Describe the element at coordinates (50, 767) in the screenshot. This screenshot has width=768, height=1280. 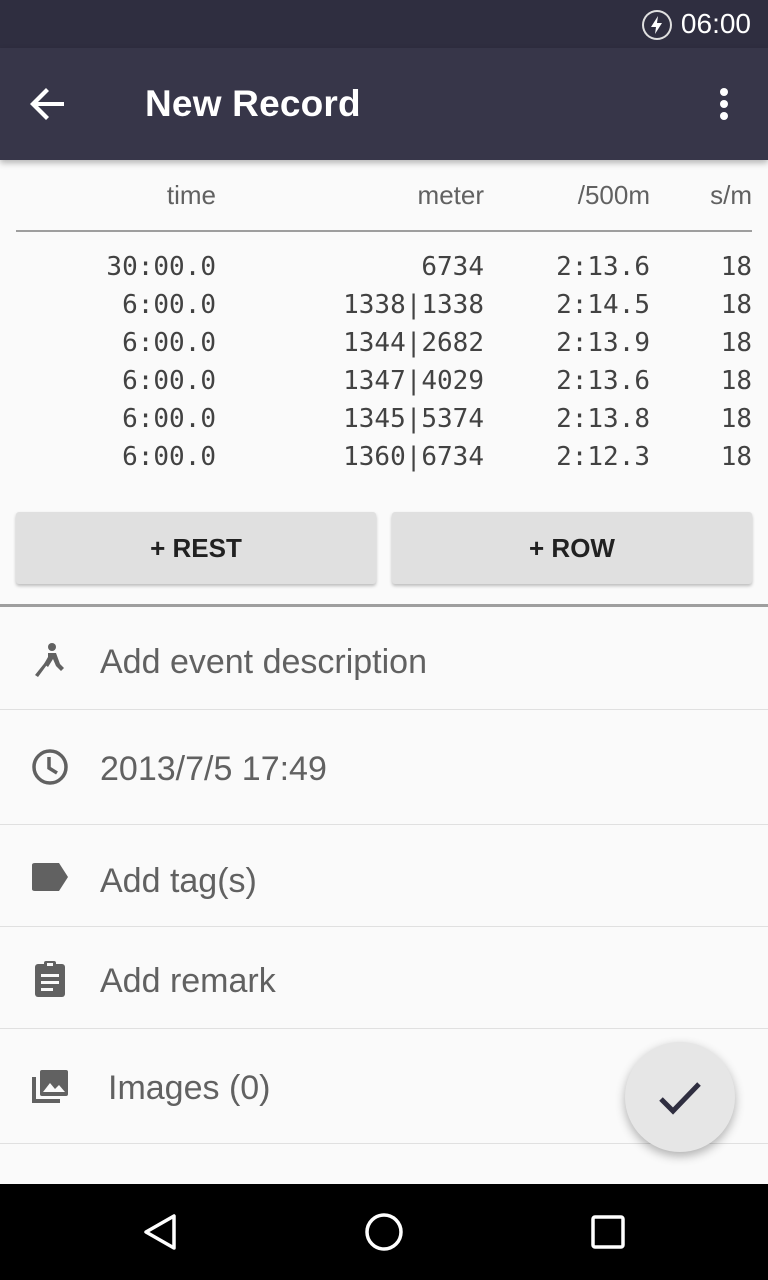
I see `clock-icon` at that location.